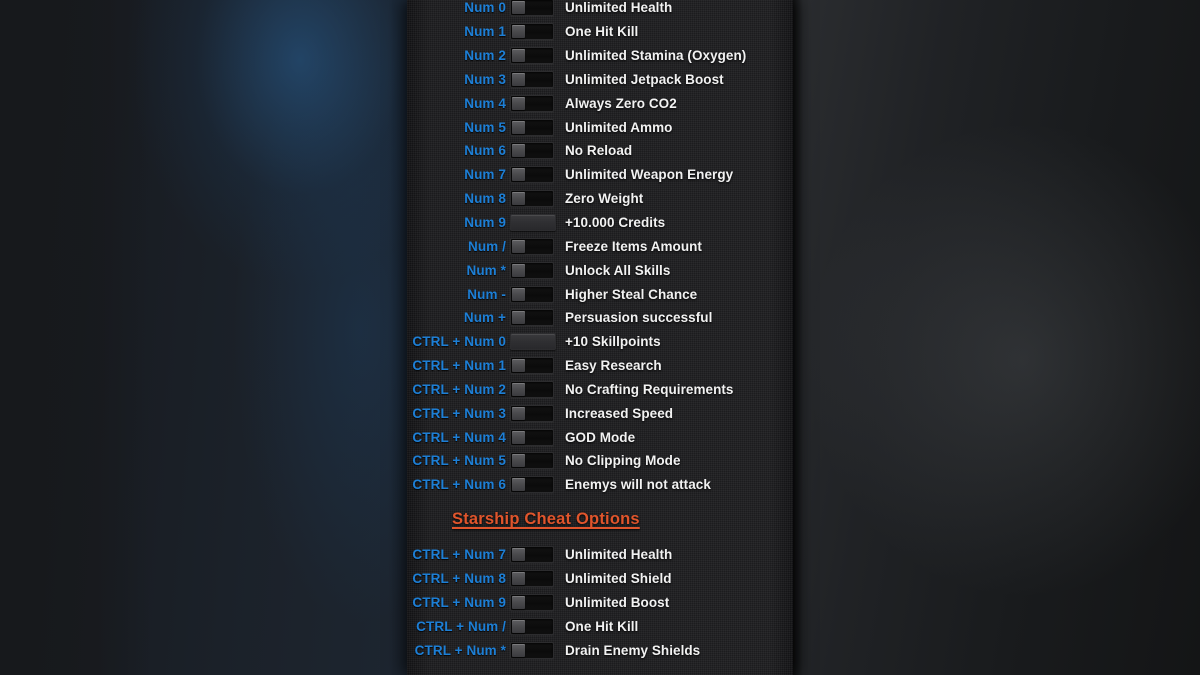 This screenshot has width=1200, height=675. I want to click on cheat-label: GOD Mode, so click(600, 437).